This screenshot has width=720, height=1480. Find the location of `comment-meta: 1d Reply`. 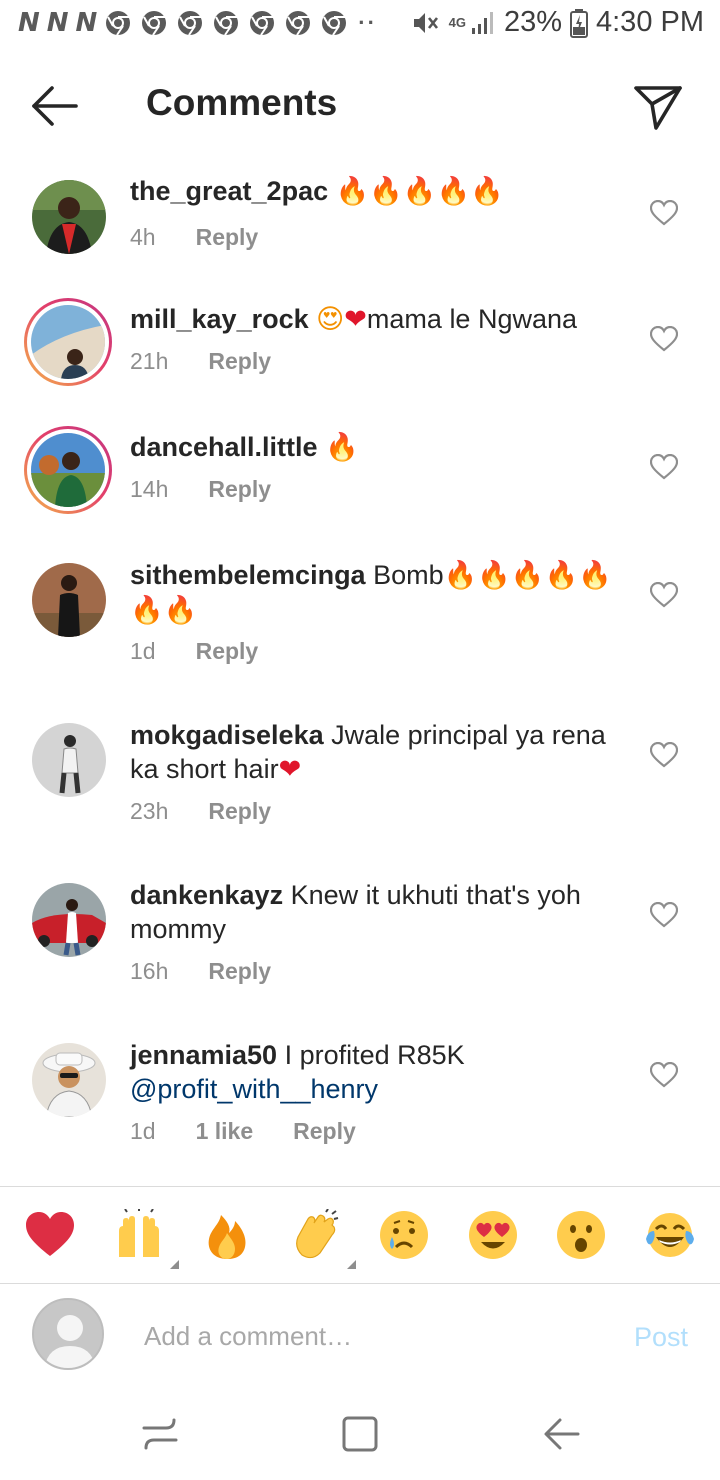

comment-meta: 1d Reply is located at coordinates (194, 651).